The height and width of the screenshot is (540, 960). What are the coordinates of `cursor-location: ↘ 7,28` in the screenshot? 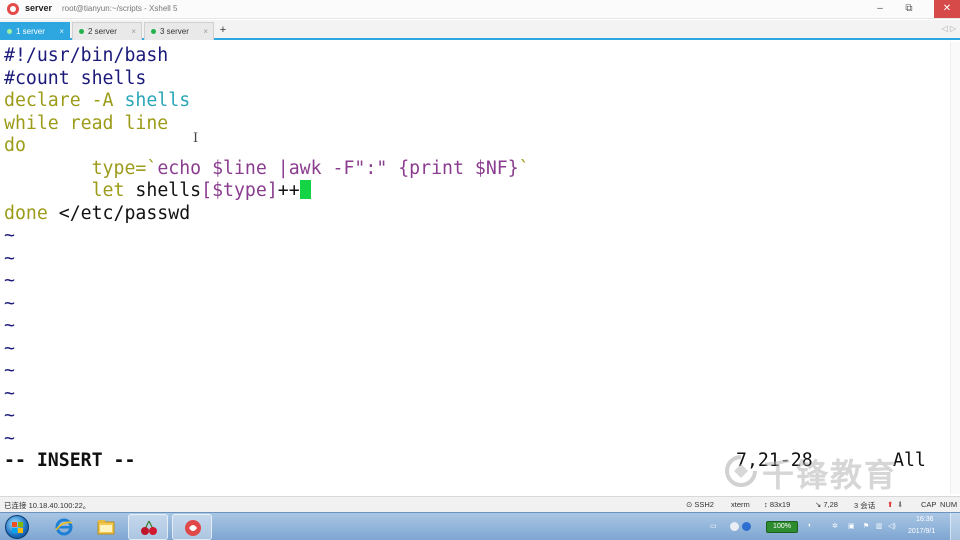 It's located at (826, 504).